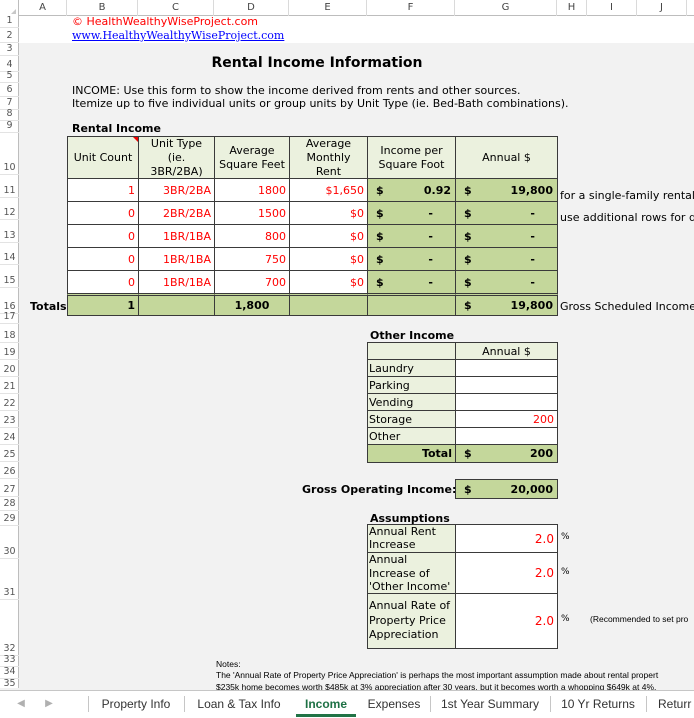 This screenshot has height=718, width=694. I want to click on row-header: 23, so click(9, 419).